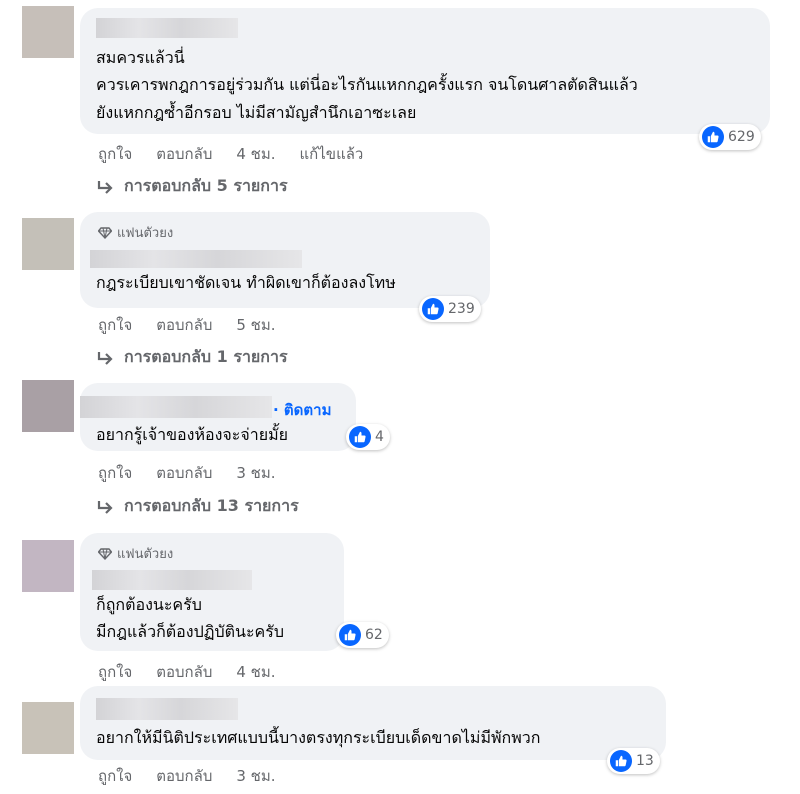 This screenshot has width=800, height=794. I want to click on edited-label: แก้ไขแล้ว, so click(331, 154).